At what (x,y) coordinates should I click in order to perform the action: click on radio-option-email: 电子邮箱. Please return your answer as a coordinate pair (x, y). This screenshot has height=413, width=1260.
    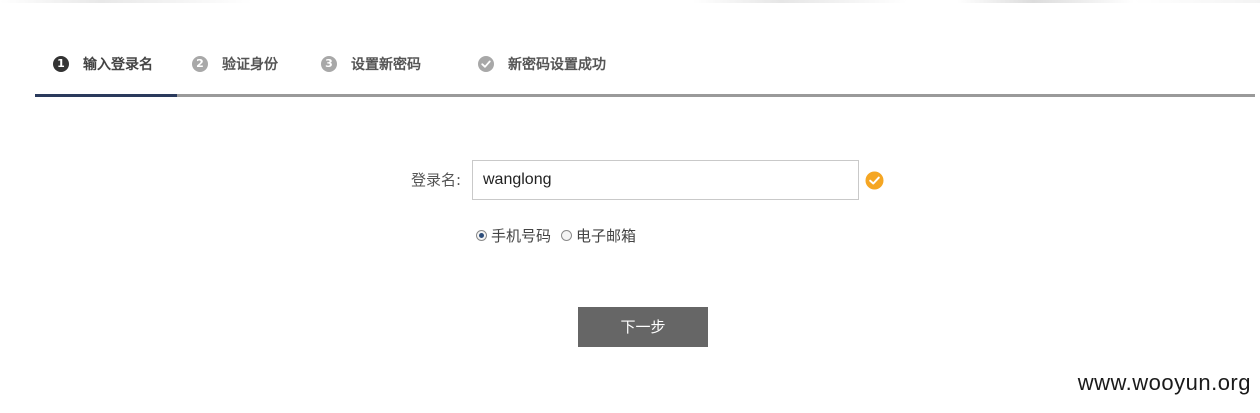
    Looking at the image, I should click on (598, 235).